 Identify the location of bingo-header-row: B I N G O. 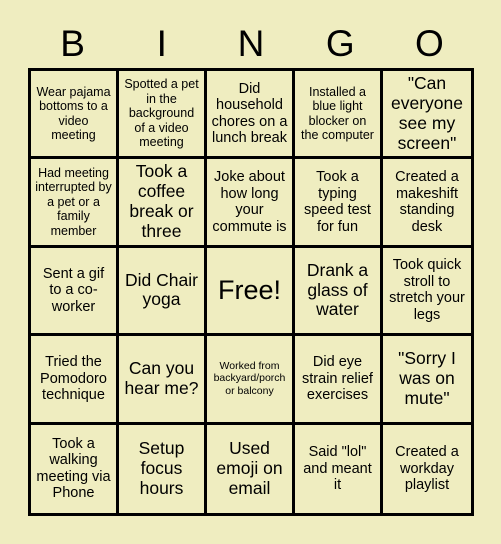
(251, 43).